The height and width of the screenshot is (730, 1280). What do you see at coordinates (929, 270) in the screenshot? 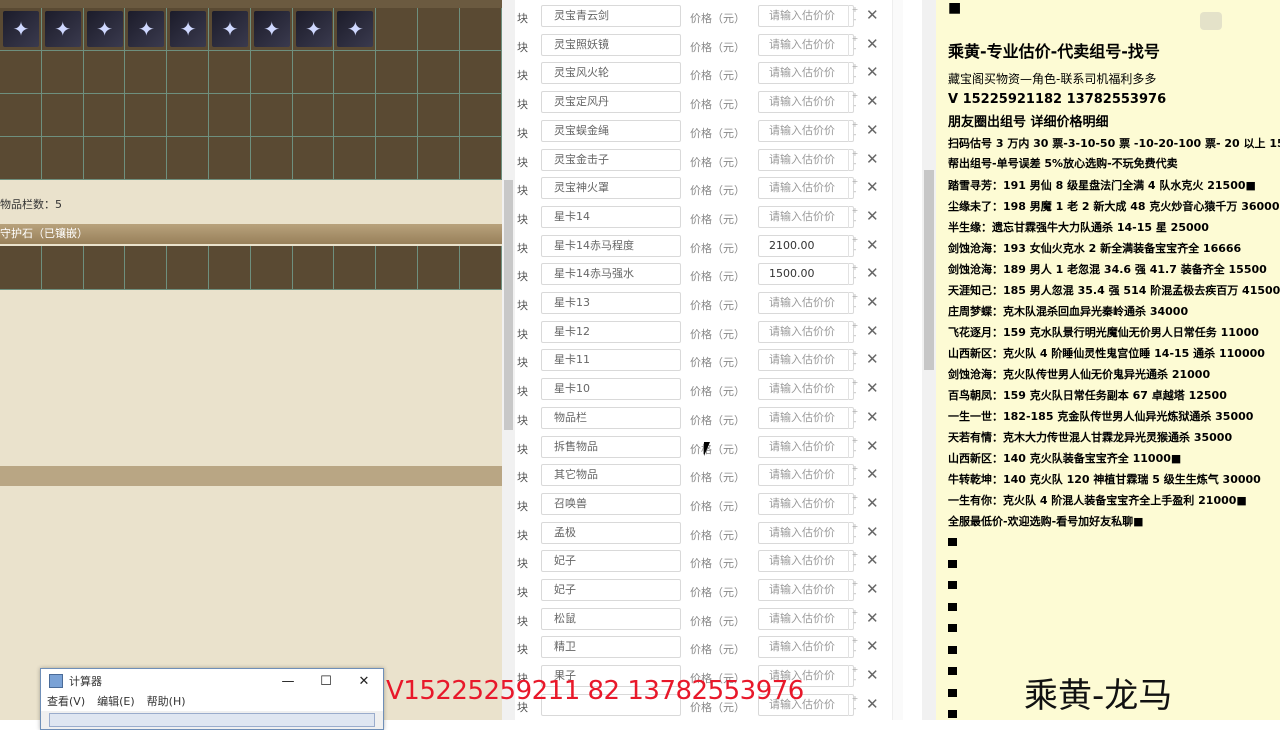
I see `board-scrollbar-thumb` at bounding box center [929, 270].